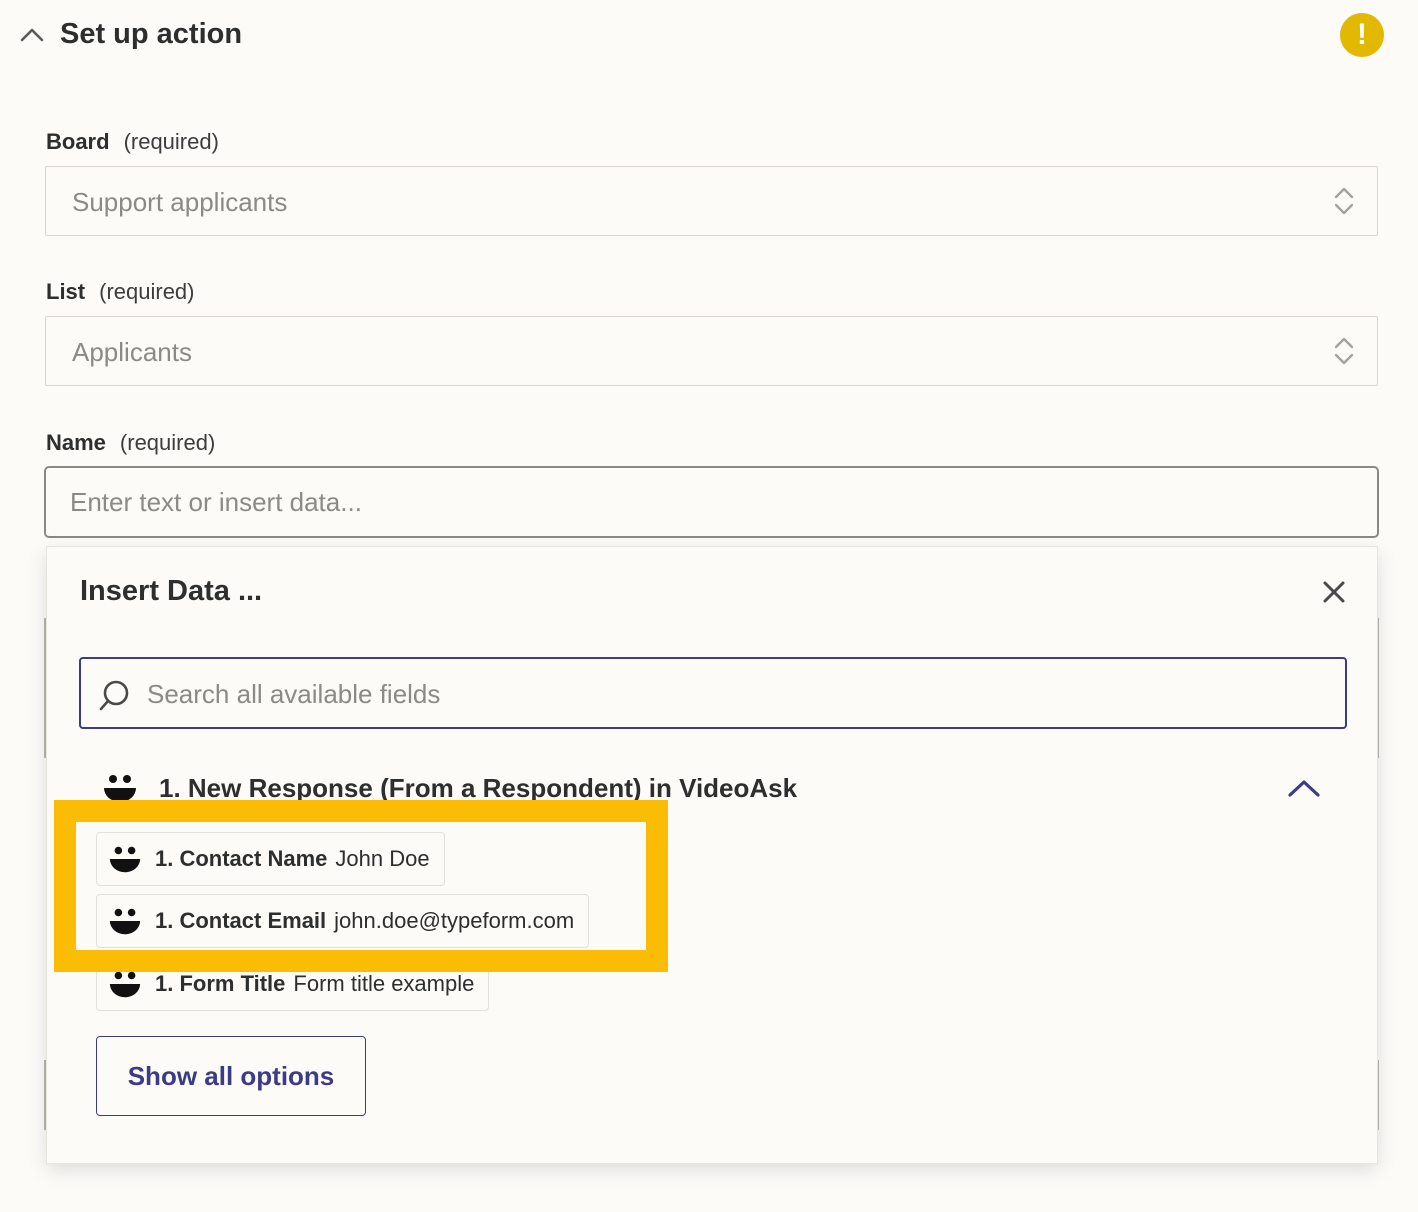 The width and height of the screenshot is (1418, 1212). What do you see at coordinates (241, 920) in the screenshot?
I see `data-item-label: 1. Contact Email` at bounding box center [241, 920].